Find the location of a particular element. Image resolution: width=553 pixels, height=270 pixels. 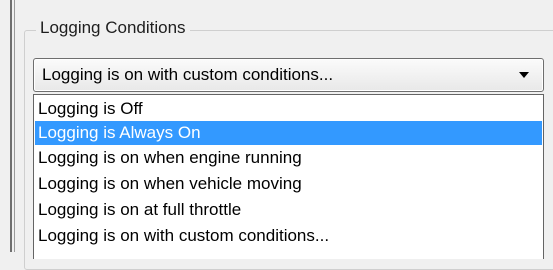

option-logging-off: Logging is Off is located at coordinates (288, 109).